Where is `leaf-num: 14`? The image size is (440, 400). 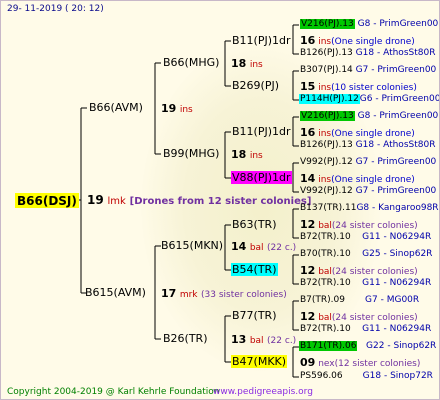
leaf-num: 14 is located at coordinates (308, 178).